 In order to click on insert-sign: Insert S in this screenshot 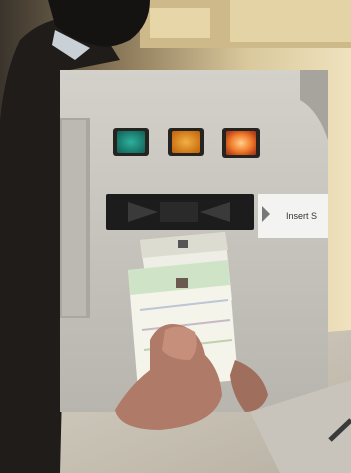, I will do `click(293, 216)`.